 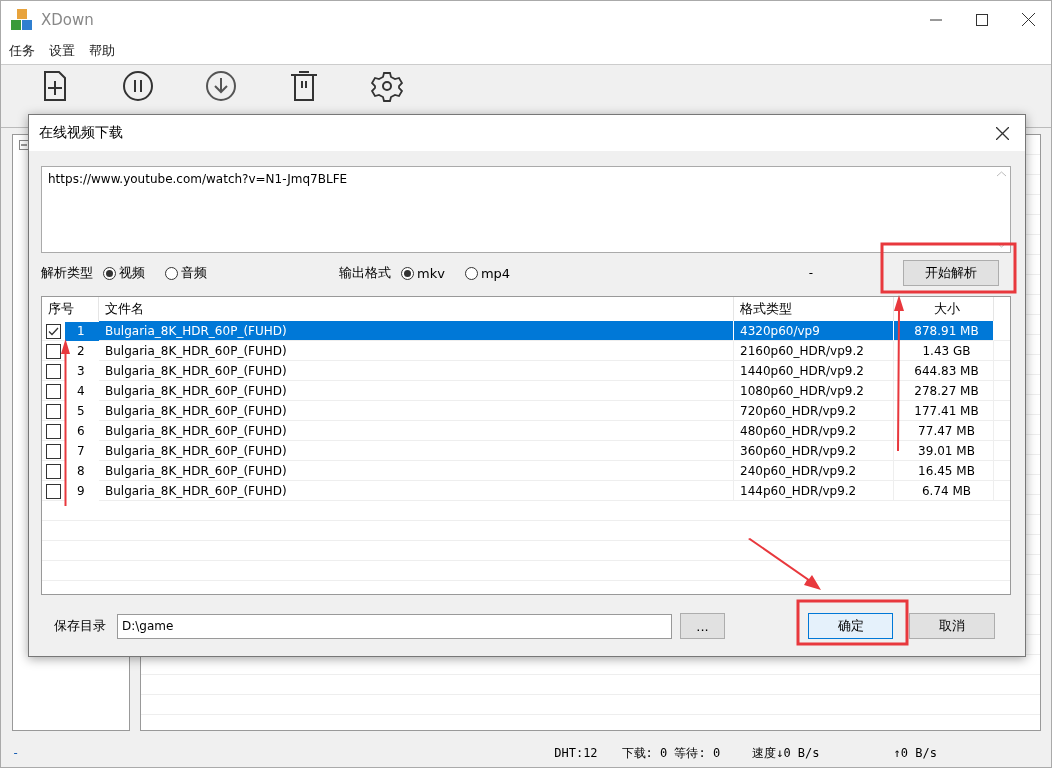 What do you see at coordinates (416, 331) in the screenshot?
I see `table-cell: Bulgaria_8K_HDR_60P_(FUHD)` at bounding box center [416, 331].